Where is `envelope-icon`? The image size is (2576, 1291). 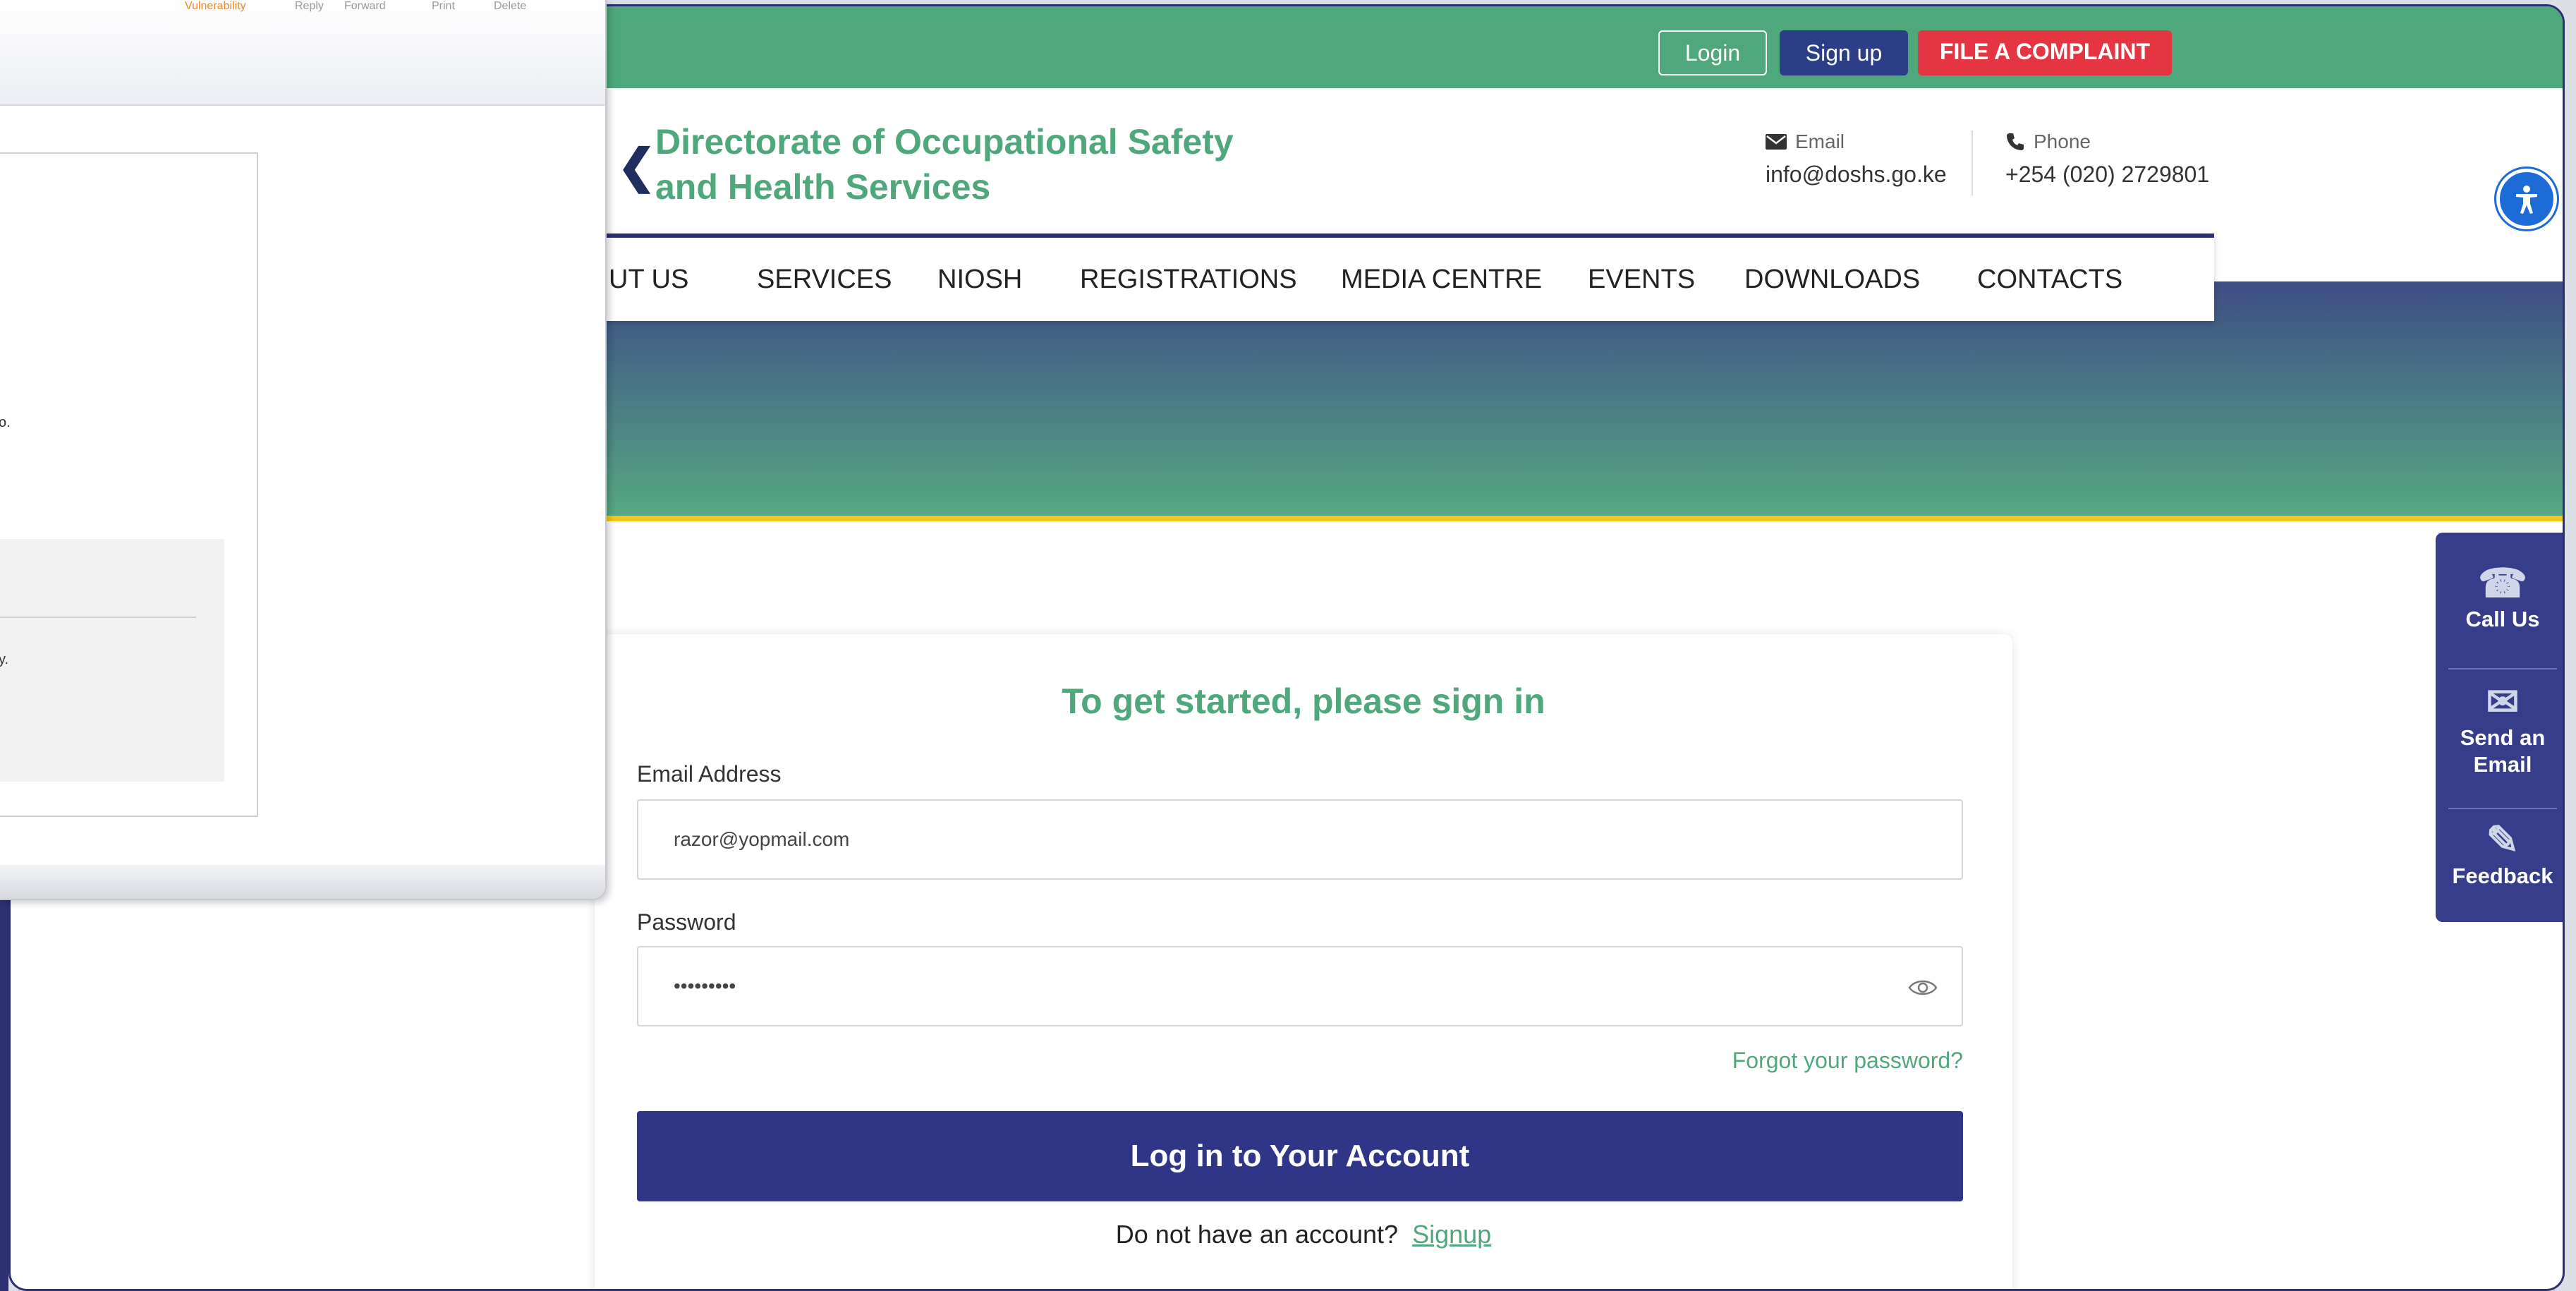
envelope-icon is located at coordinates (1776, 142).